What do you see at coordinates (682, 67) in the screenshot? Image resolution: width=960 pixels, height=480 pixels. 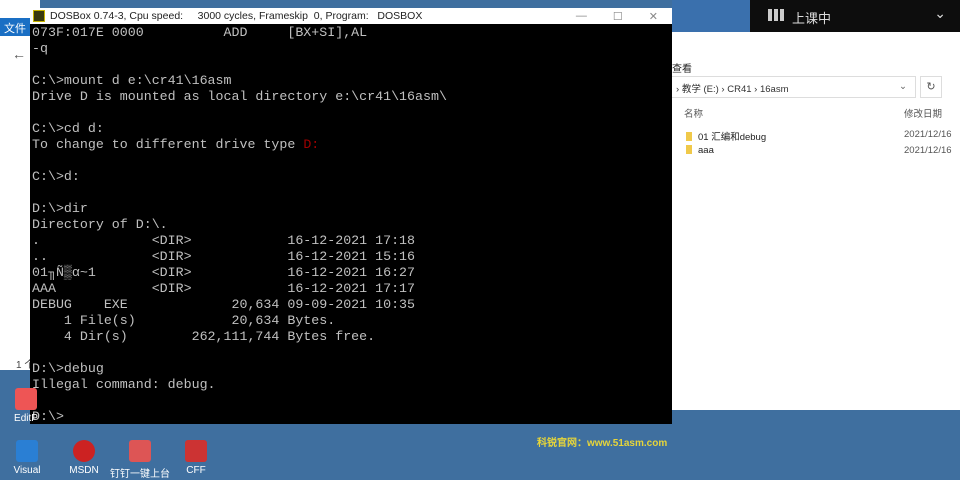 I see `ribbon-view-tab: 查看` at bounding box center [682, 67].